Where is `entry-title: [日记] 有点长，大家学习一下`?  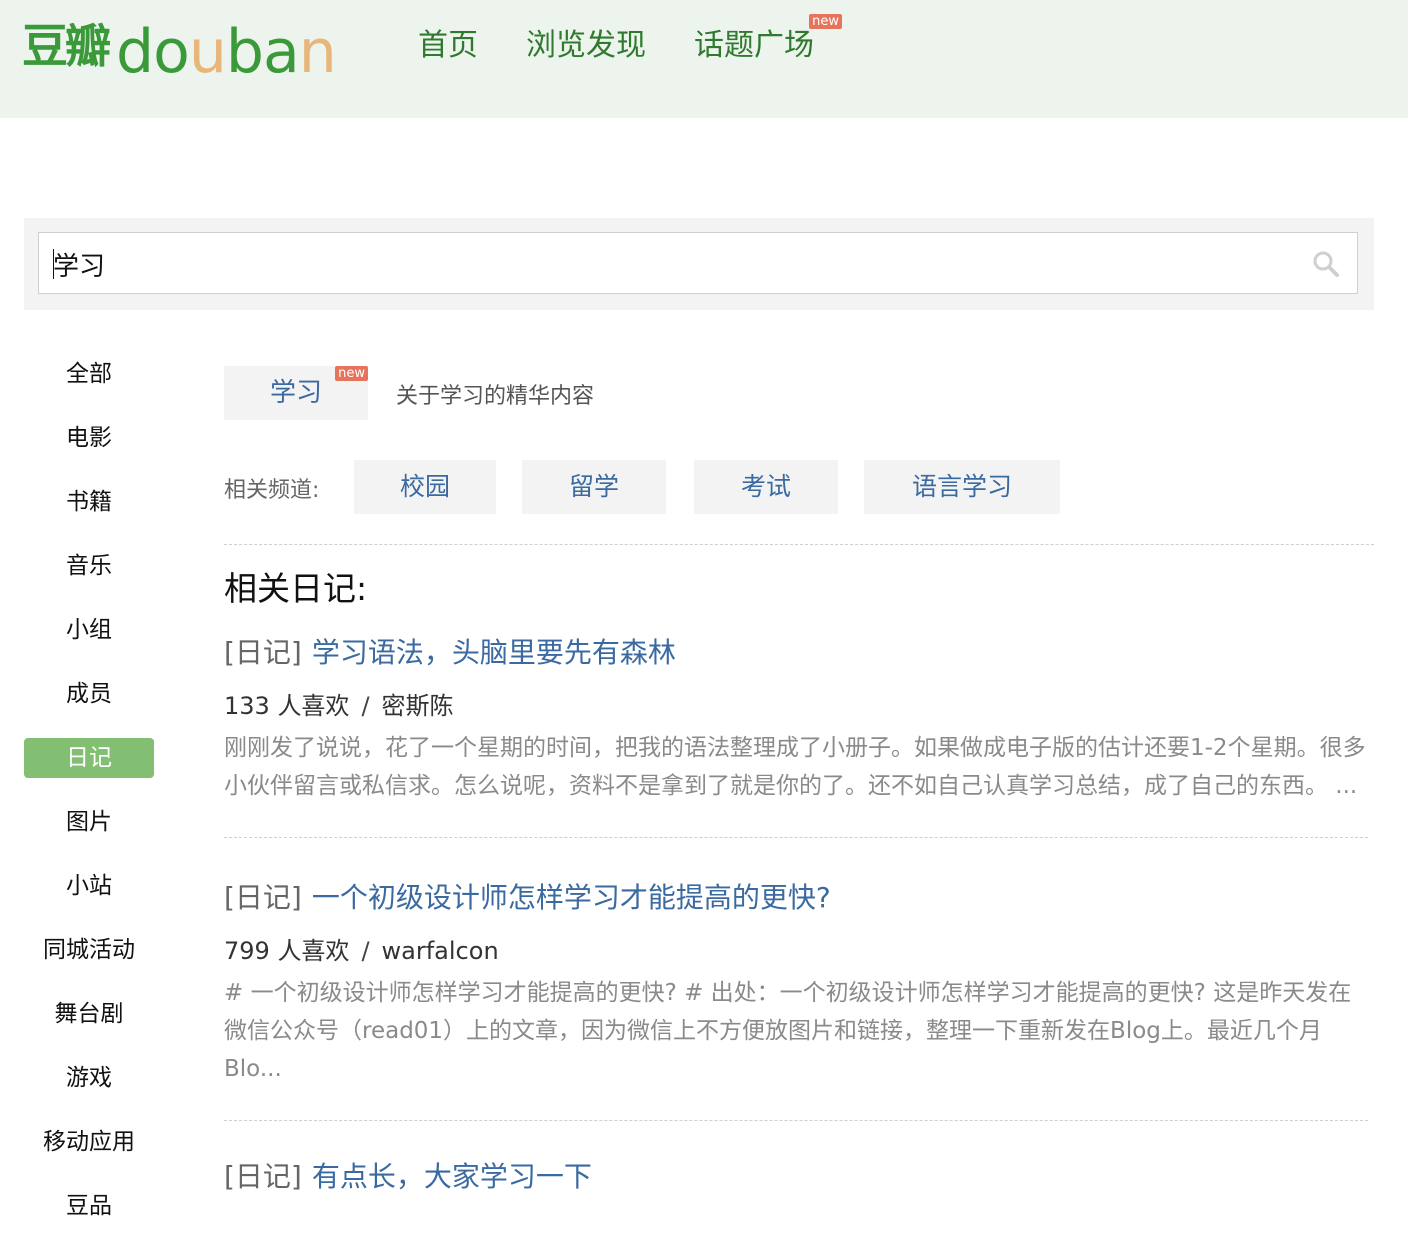 entry-title: [日记] 有点长，大家学习一下 is located at coordinates (799, 1177).